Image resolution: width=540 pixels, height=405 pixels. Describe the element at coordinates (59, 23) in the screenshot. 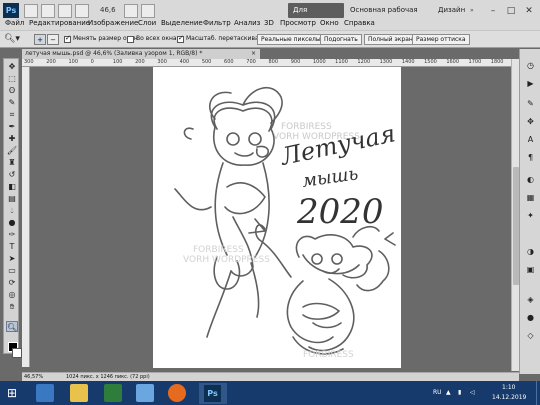

I see `menu-edit: Редактирование` at that location.